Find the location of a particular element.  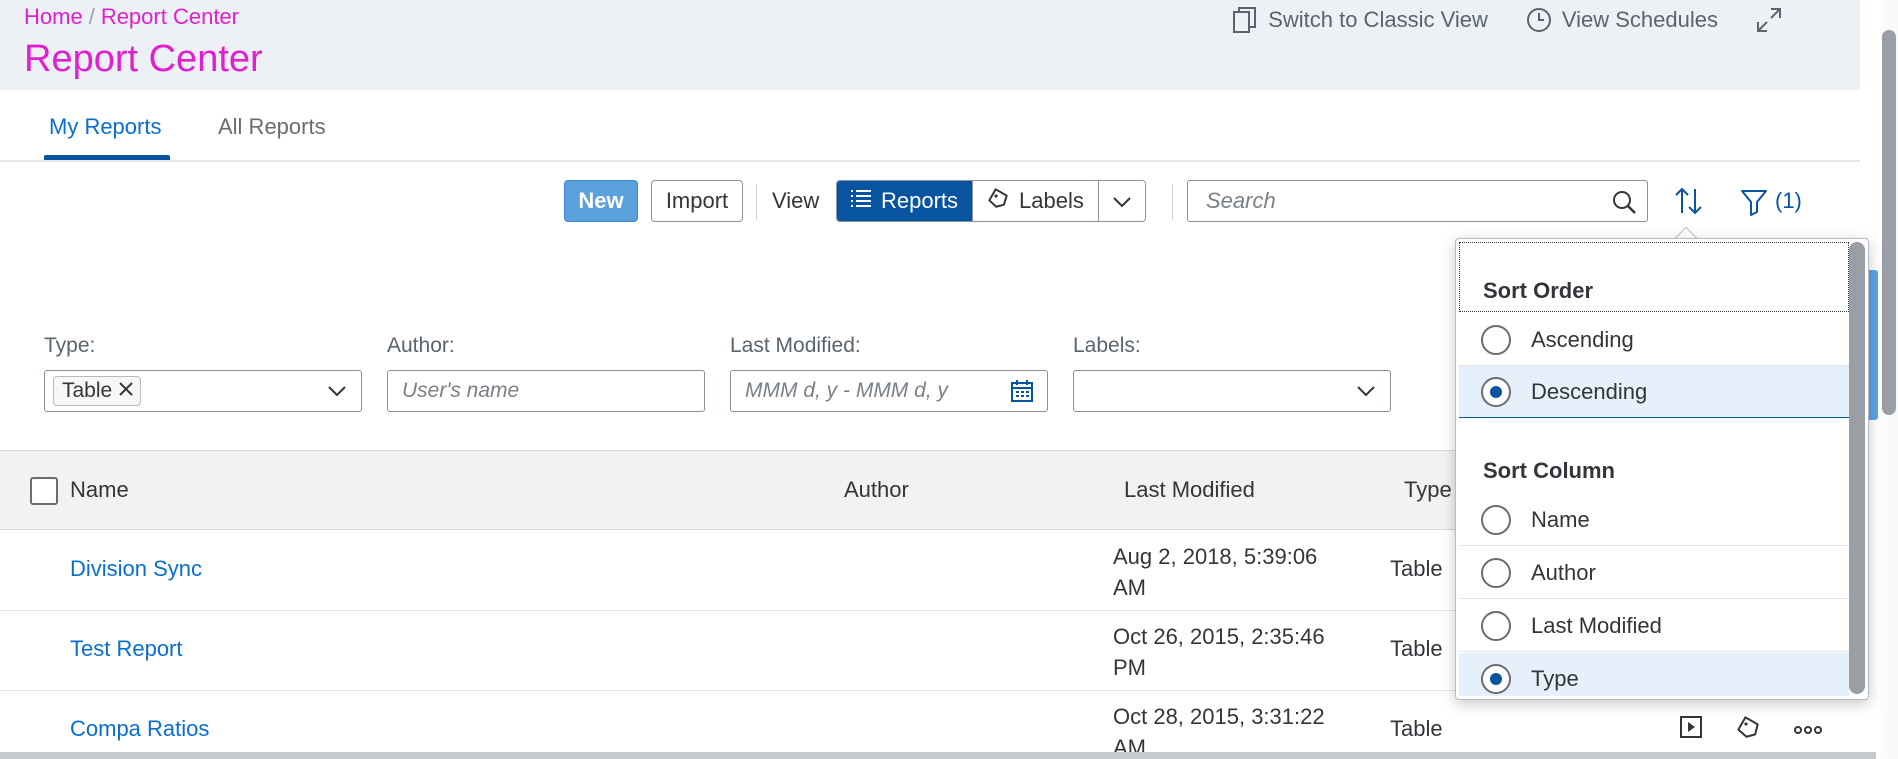

labels-combobox is located at coordinates (1232, 391).